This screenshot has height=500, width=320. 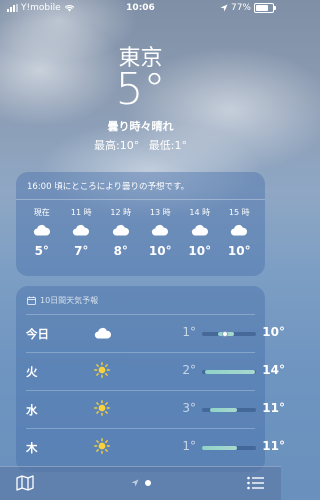 I want to click on daily-day: 今日, so click(x=37, y=334).